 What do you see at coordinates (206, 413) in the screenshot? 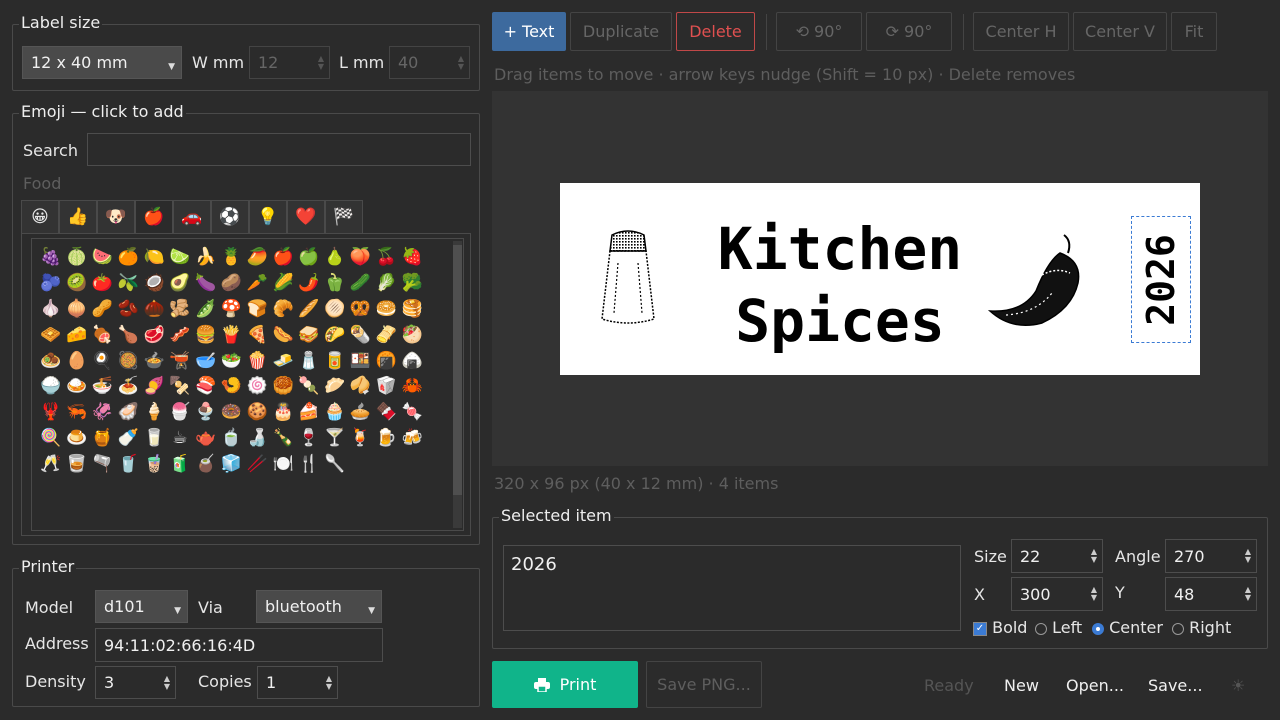
I see `emoji-item: 🍨` at bounding box center [206, 413].